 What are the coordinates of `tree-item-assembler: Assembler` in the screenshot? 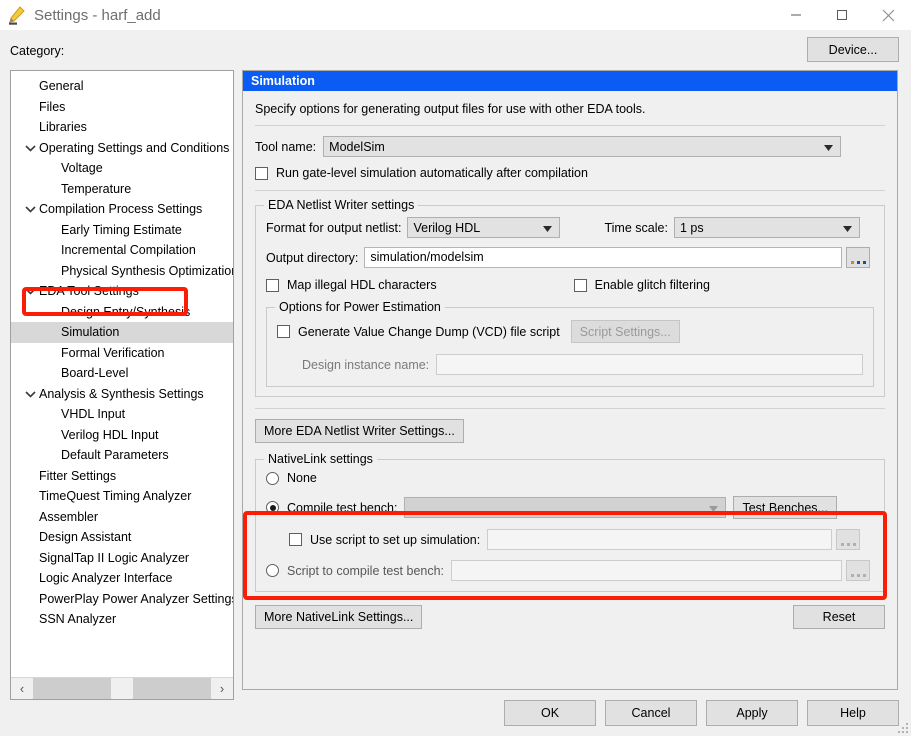 It's located at (122, 517).